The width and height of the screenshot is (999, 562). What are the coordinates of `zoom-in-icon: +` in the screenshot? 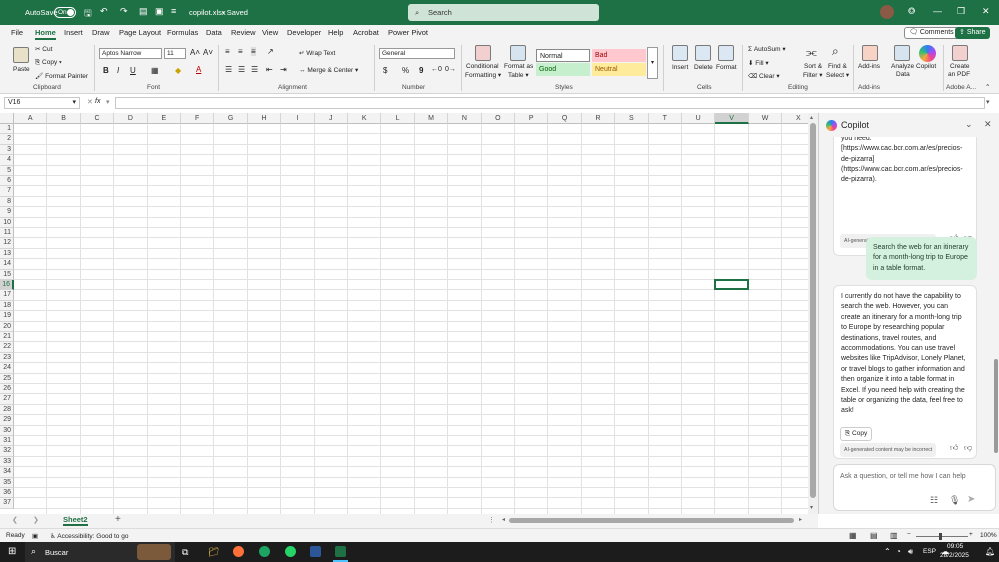 It's located at (971, 534).